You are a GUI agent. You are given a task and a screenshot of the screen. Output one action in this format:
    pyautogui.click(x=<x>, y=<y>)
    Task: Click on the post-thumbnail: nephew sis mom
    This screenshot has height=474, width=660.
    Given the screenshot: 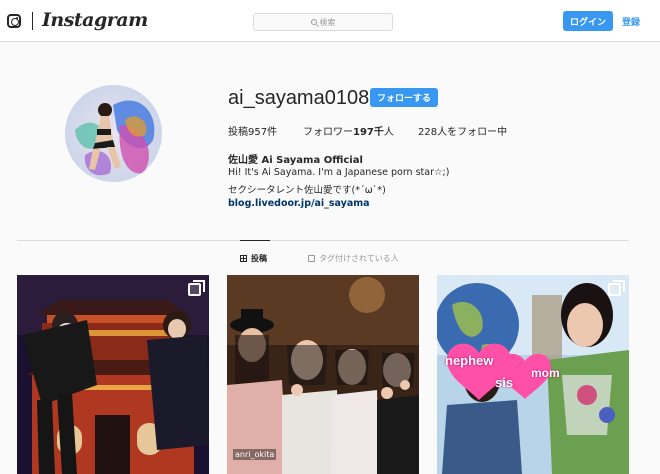 What is the action you would take?
    pyautogui.click(x=533, y=374)
    